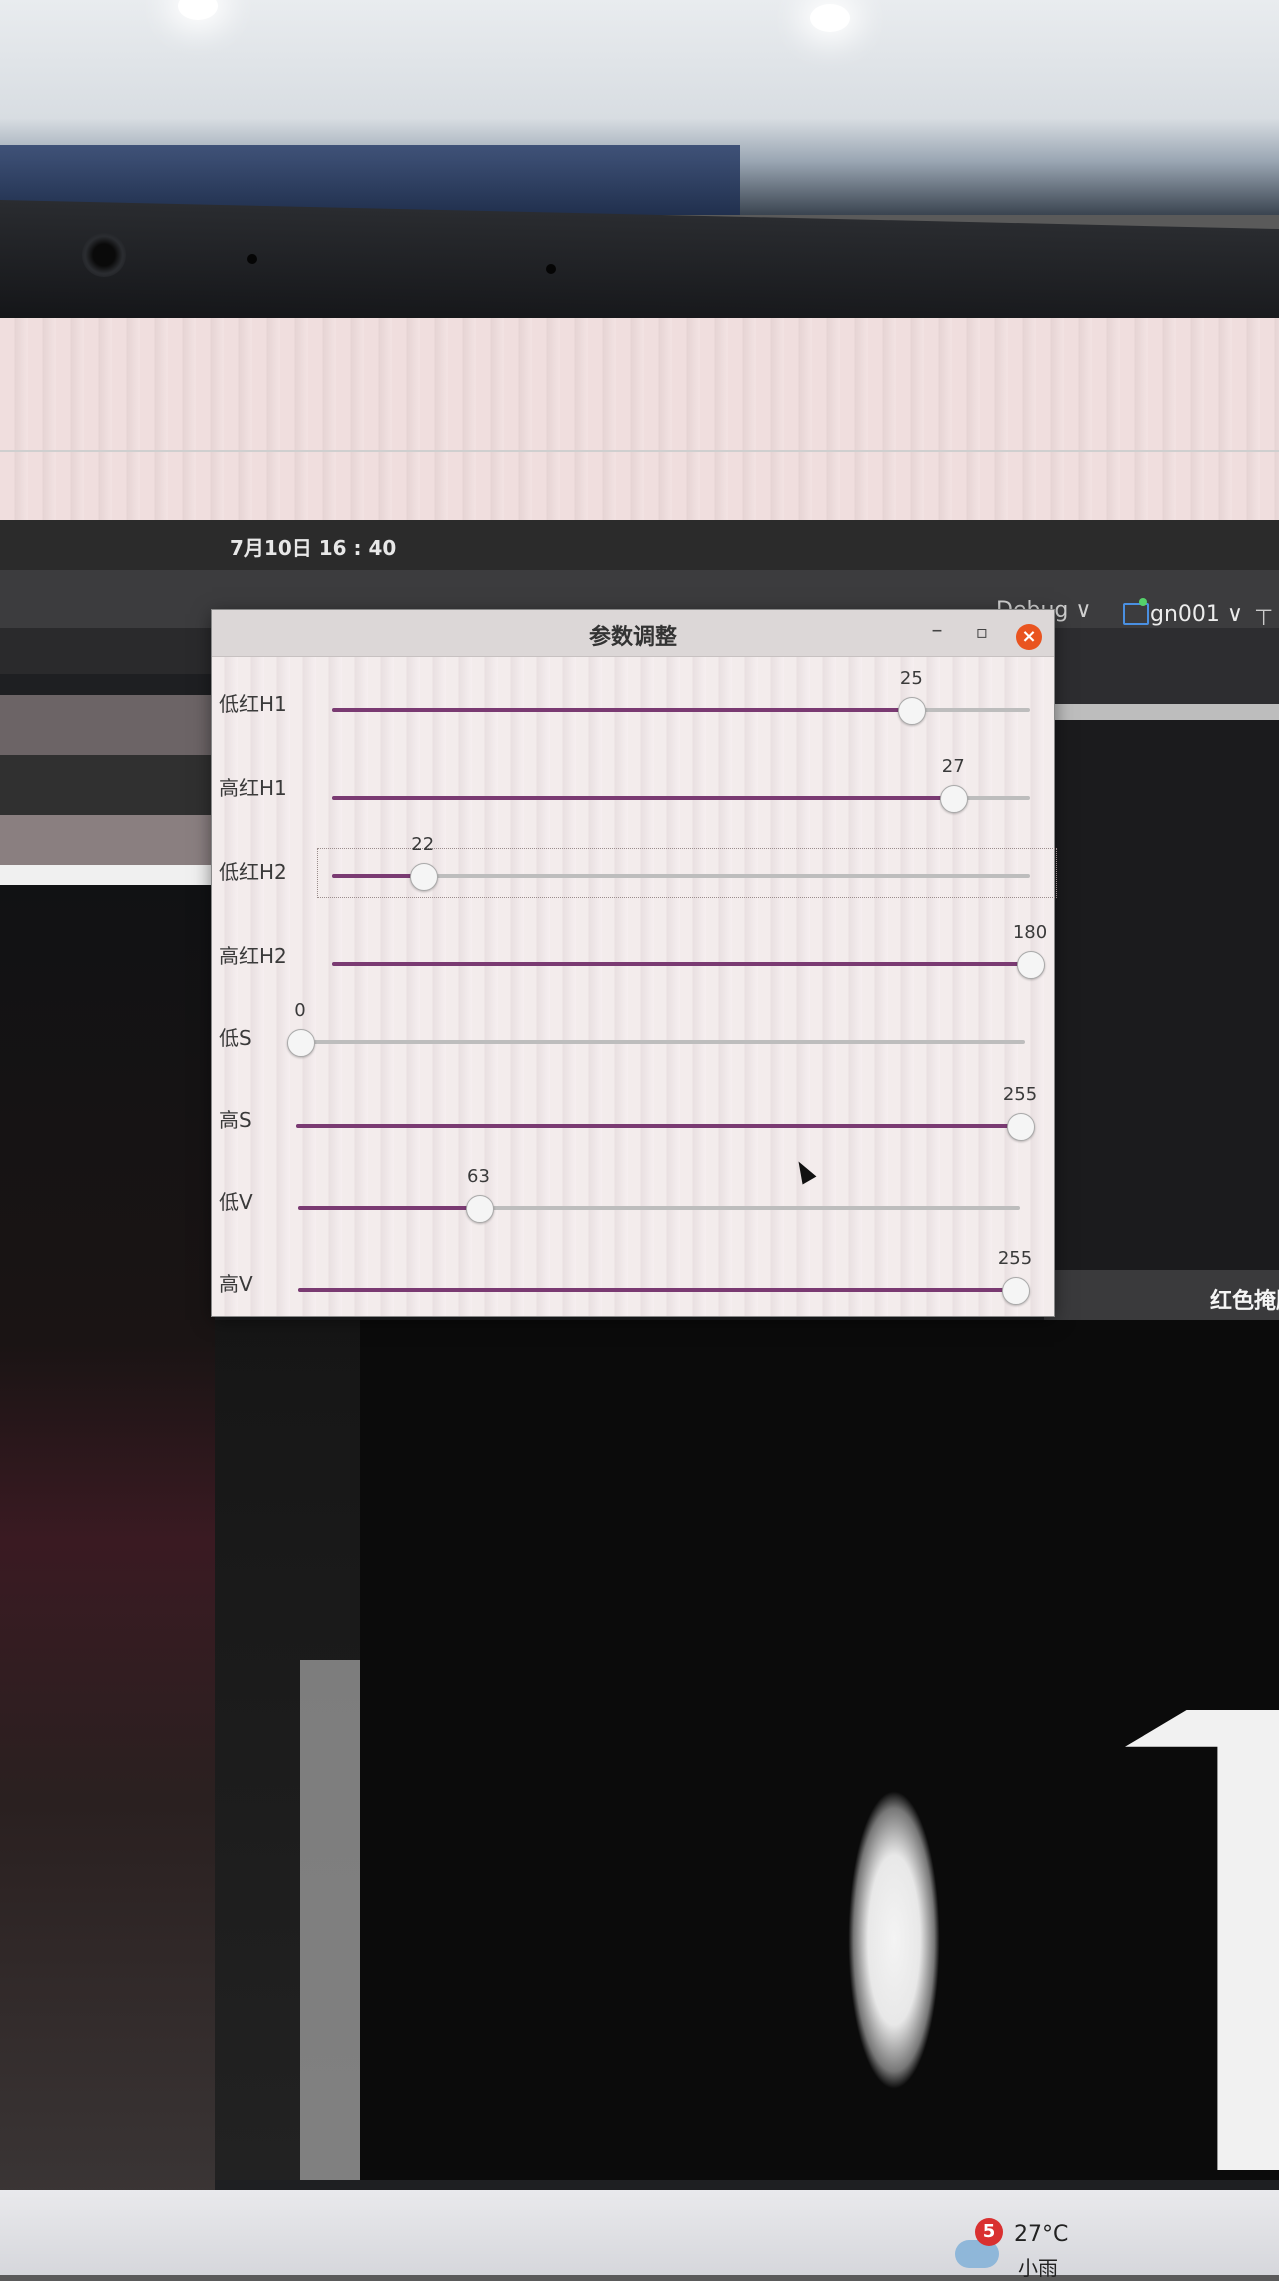 This screenshot has height=2281, width=1279. I want to click on ceiling-lamp, so click(830, 18).